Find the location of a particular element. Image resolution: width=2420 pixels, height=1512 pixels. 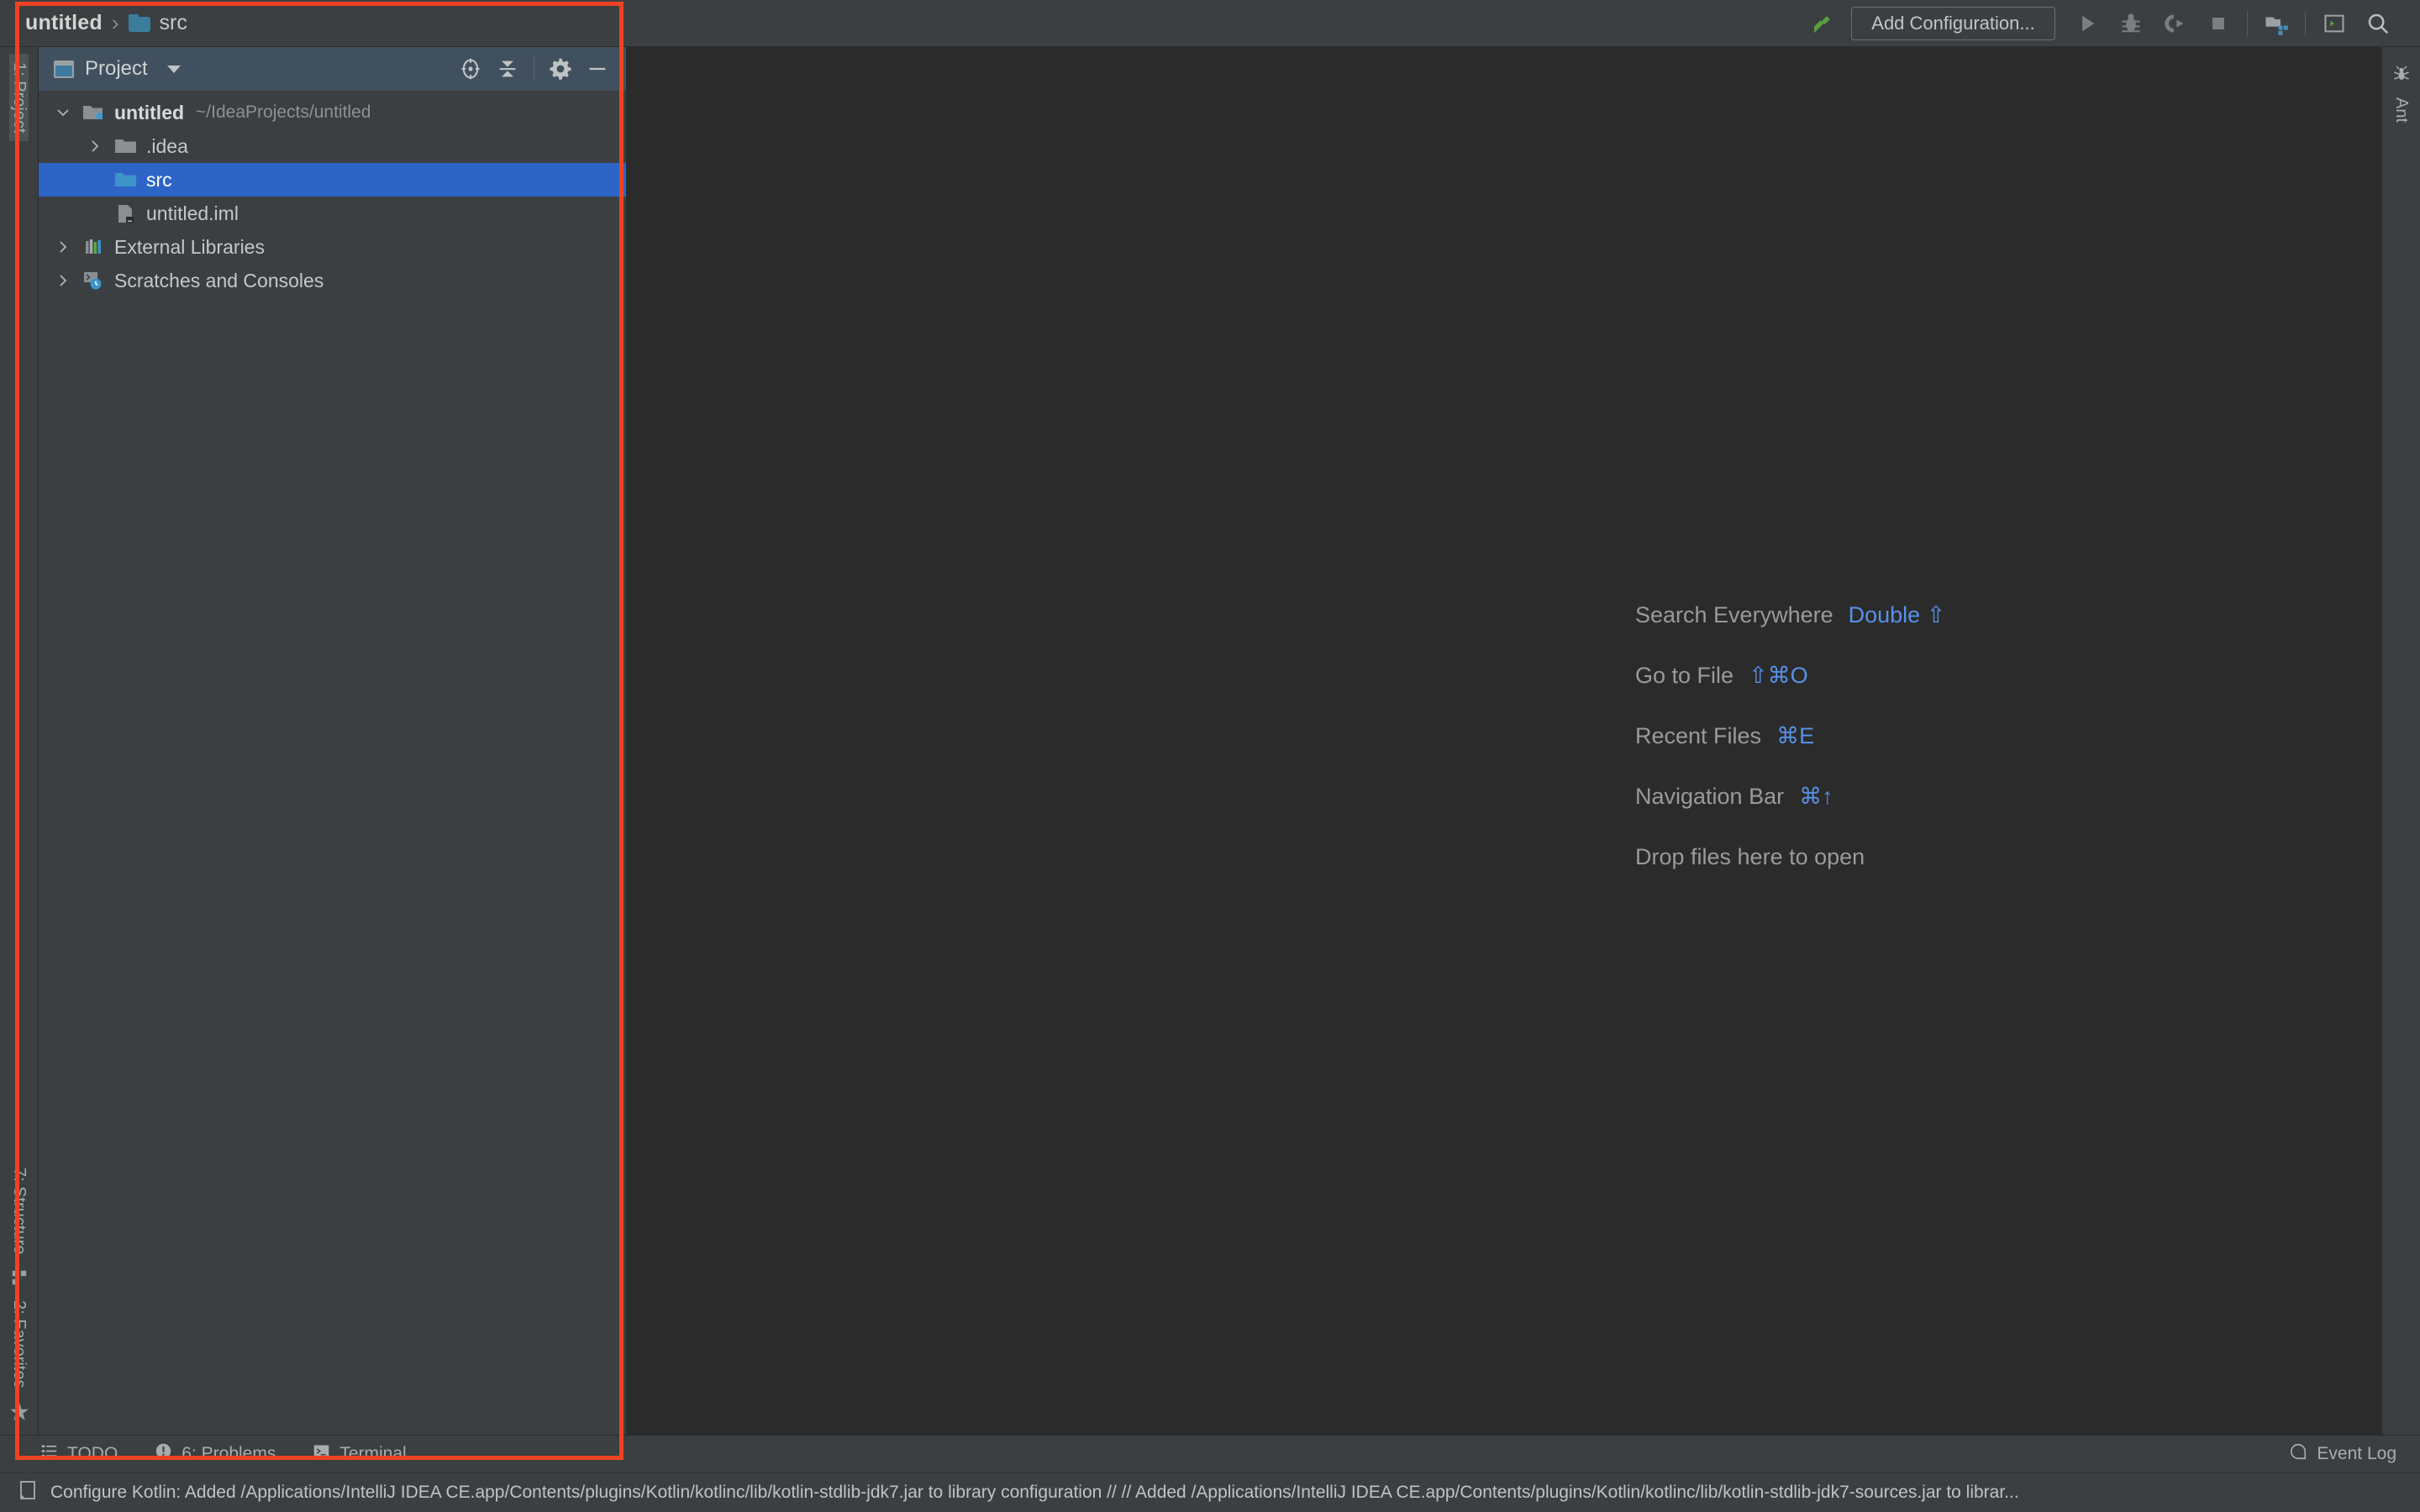

project-panel-title-group: Project is located at coordinates (117, 69).